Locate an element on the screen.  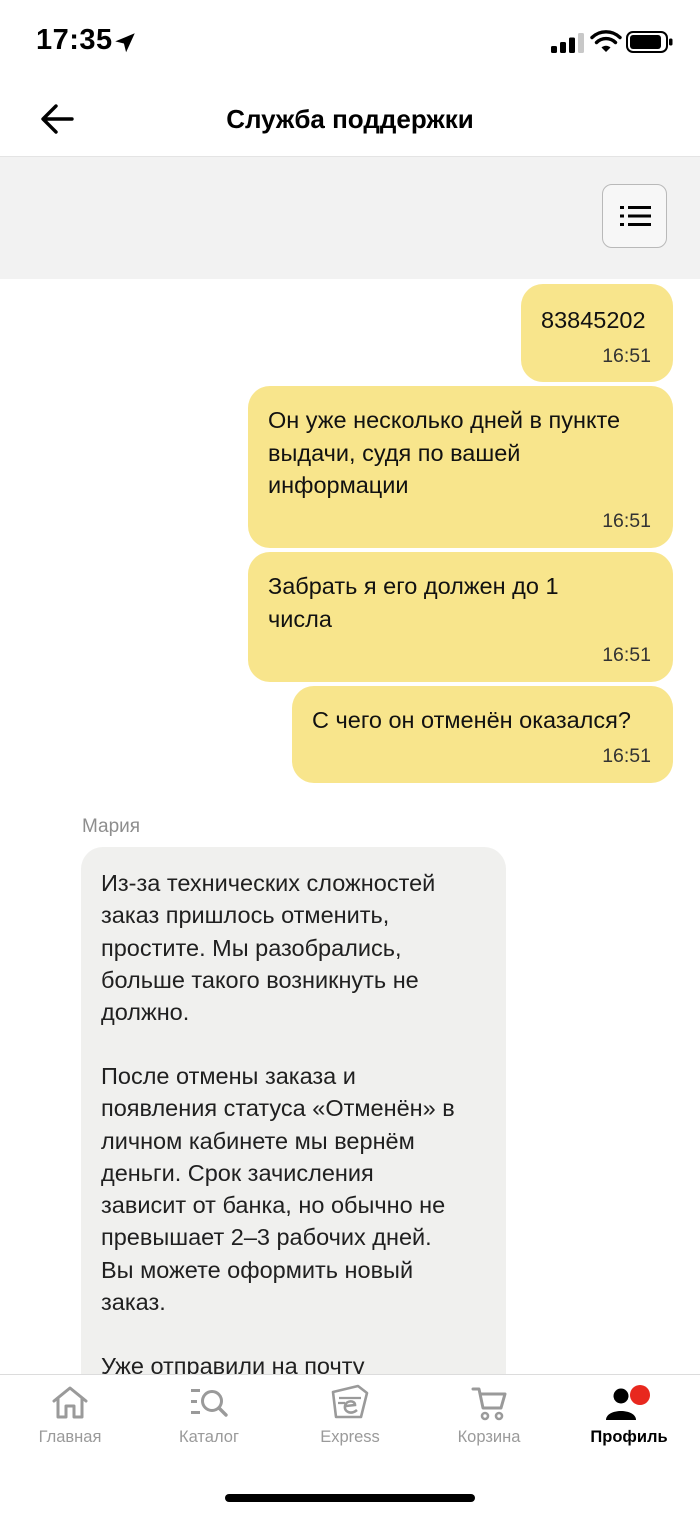
message-line: деньги. Срок зачисления is located at coordinates (237, 1172).